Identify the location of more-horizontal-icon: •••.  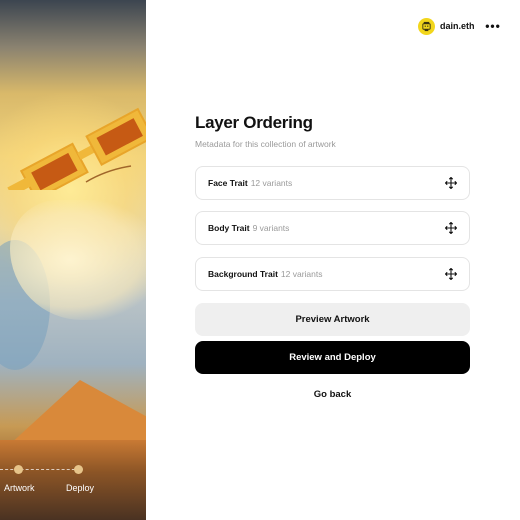
(493, 26).